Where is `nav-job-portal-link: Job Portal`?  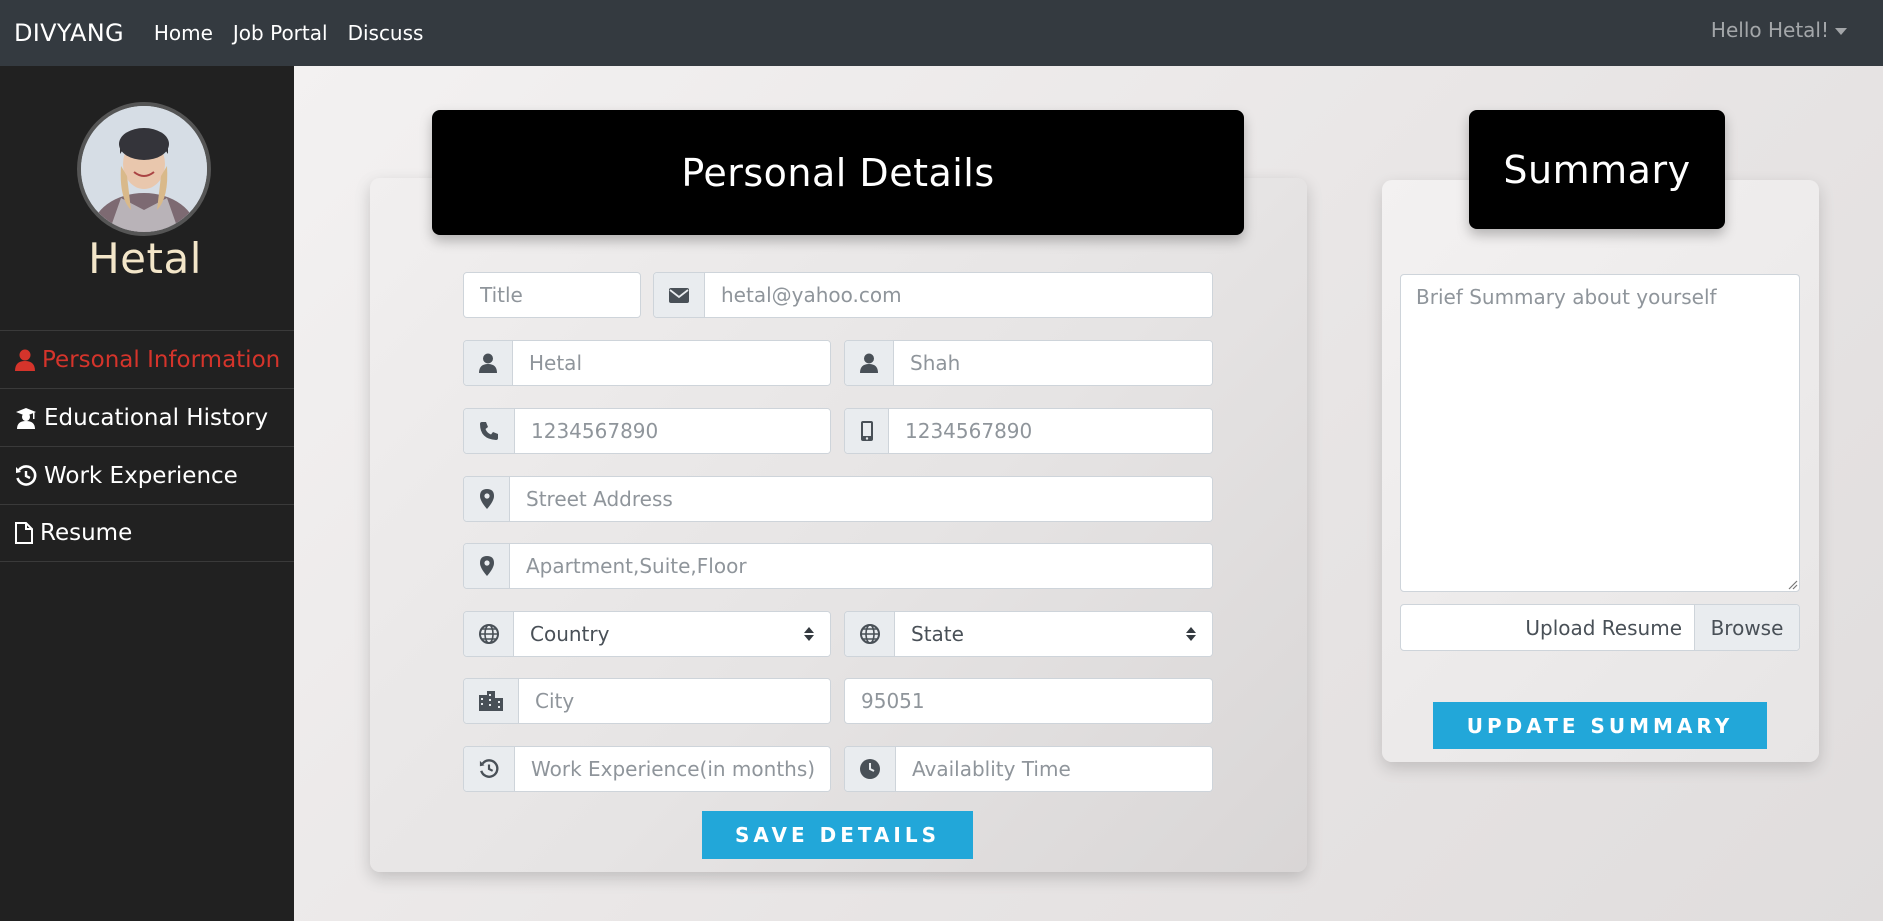 nav-job-portal-link: Job Portal is located at coordinates (280, 33).